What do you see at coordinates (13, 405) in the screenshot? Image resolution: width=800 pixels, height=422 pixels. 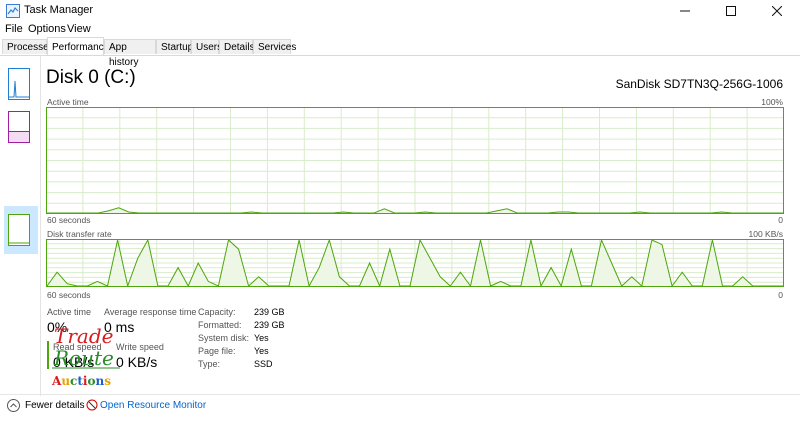 I see `chevron-up-icon` at bounding box center [13, 405].